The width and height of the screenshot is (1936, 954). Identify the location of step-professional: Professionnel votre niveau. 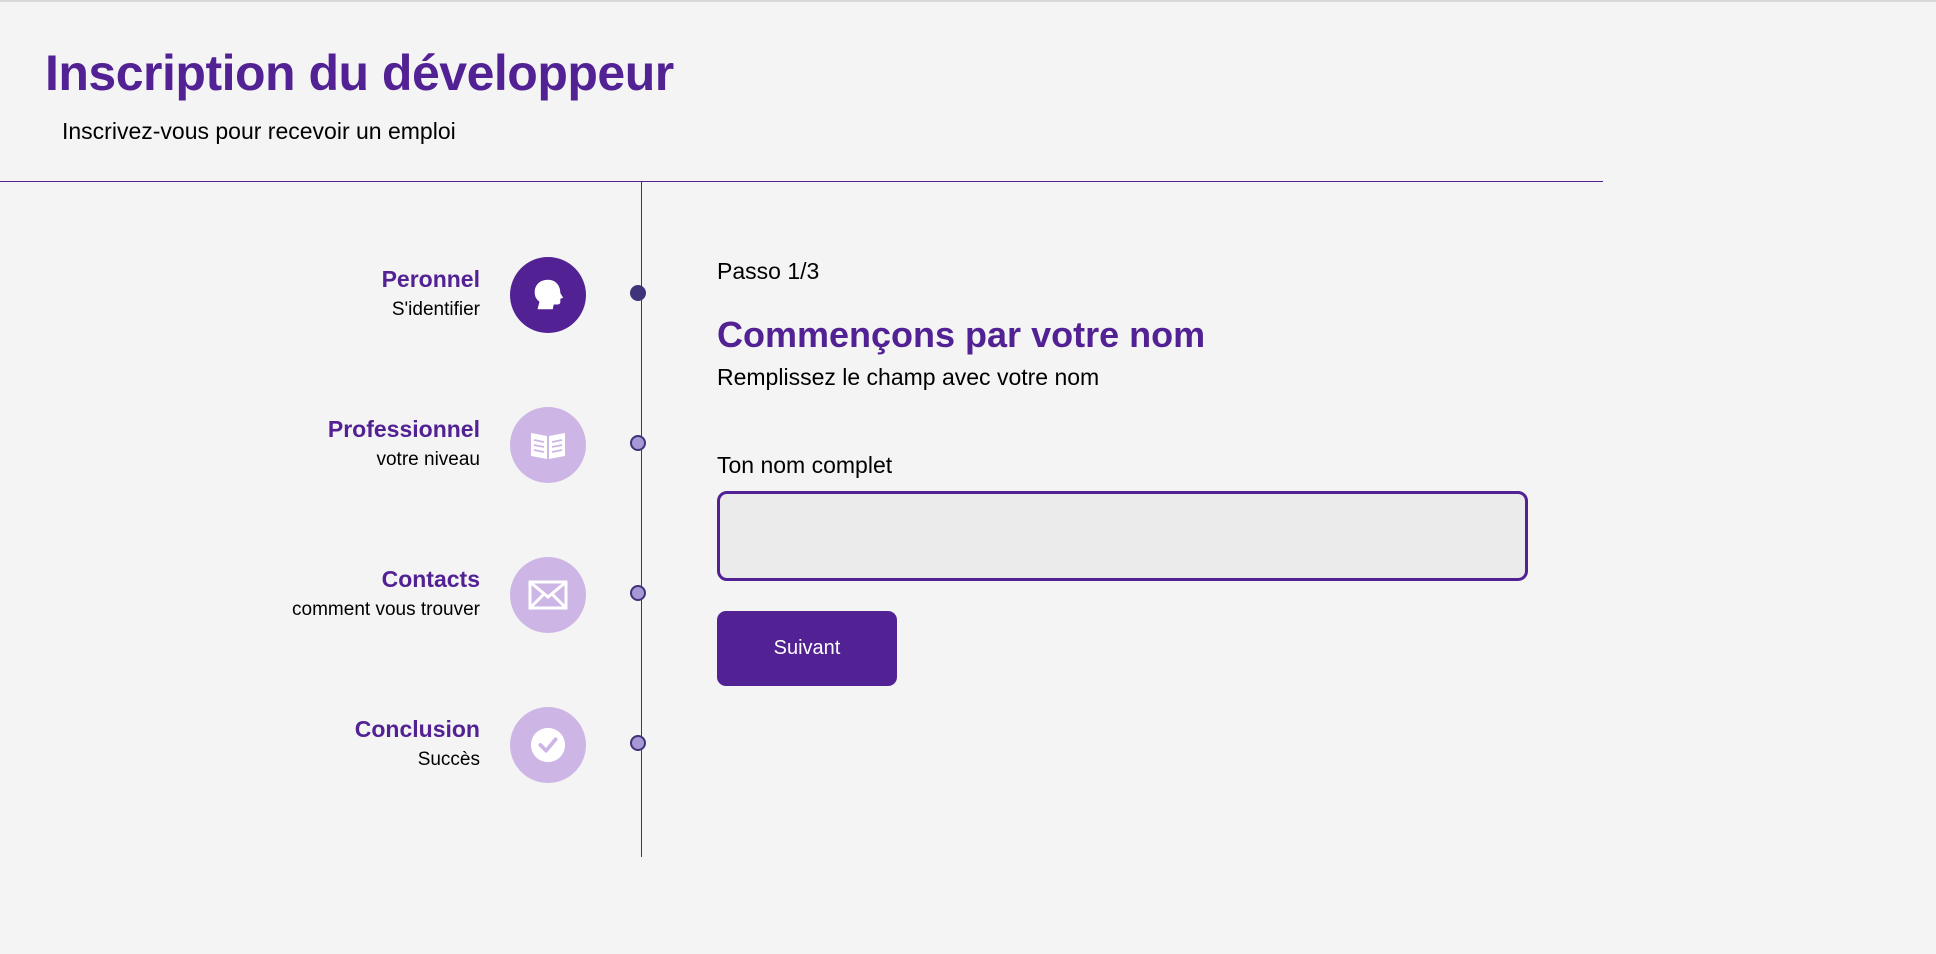
(330, 445).